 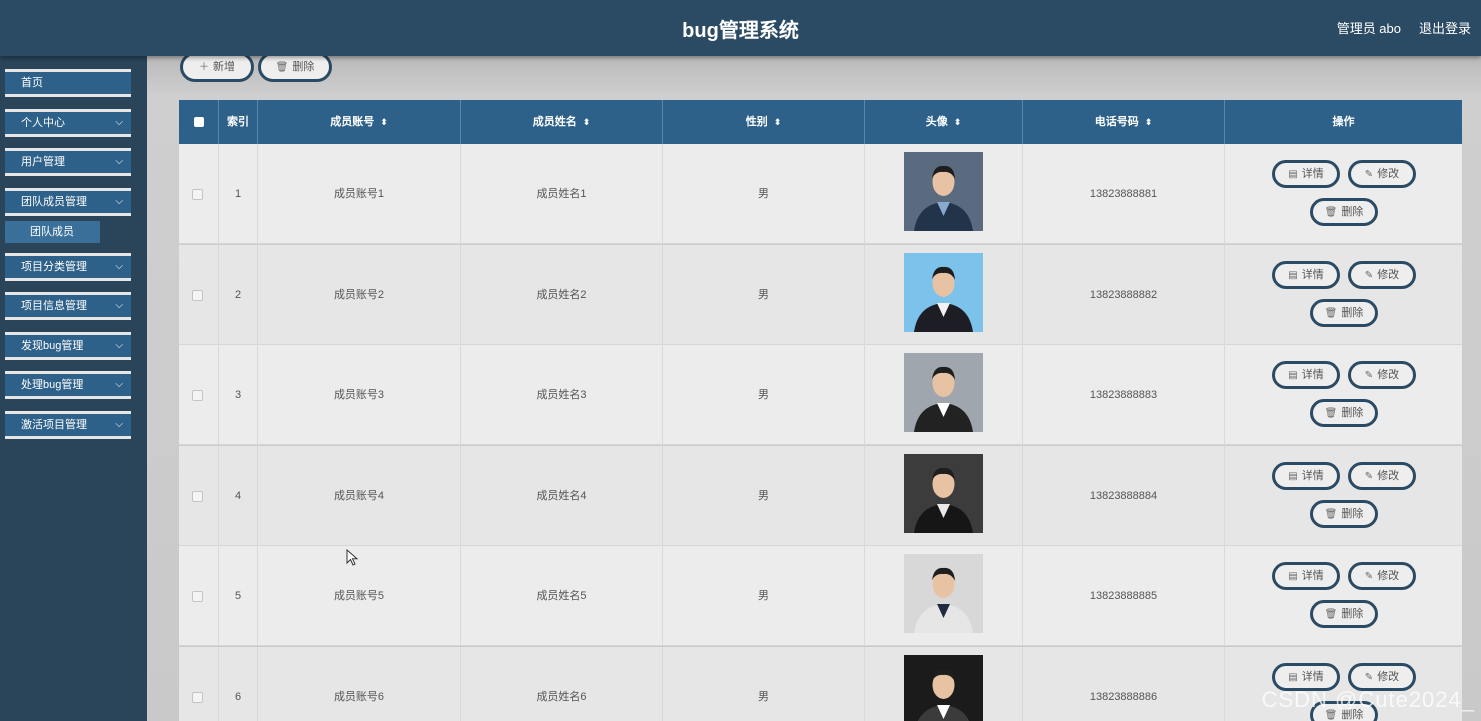 What do you see at coordinates (1124, 122) in the screenshot?
I see `column-header-phone: 电话号码 ⬍` at bounding box center [1124, 122].